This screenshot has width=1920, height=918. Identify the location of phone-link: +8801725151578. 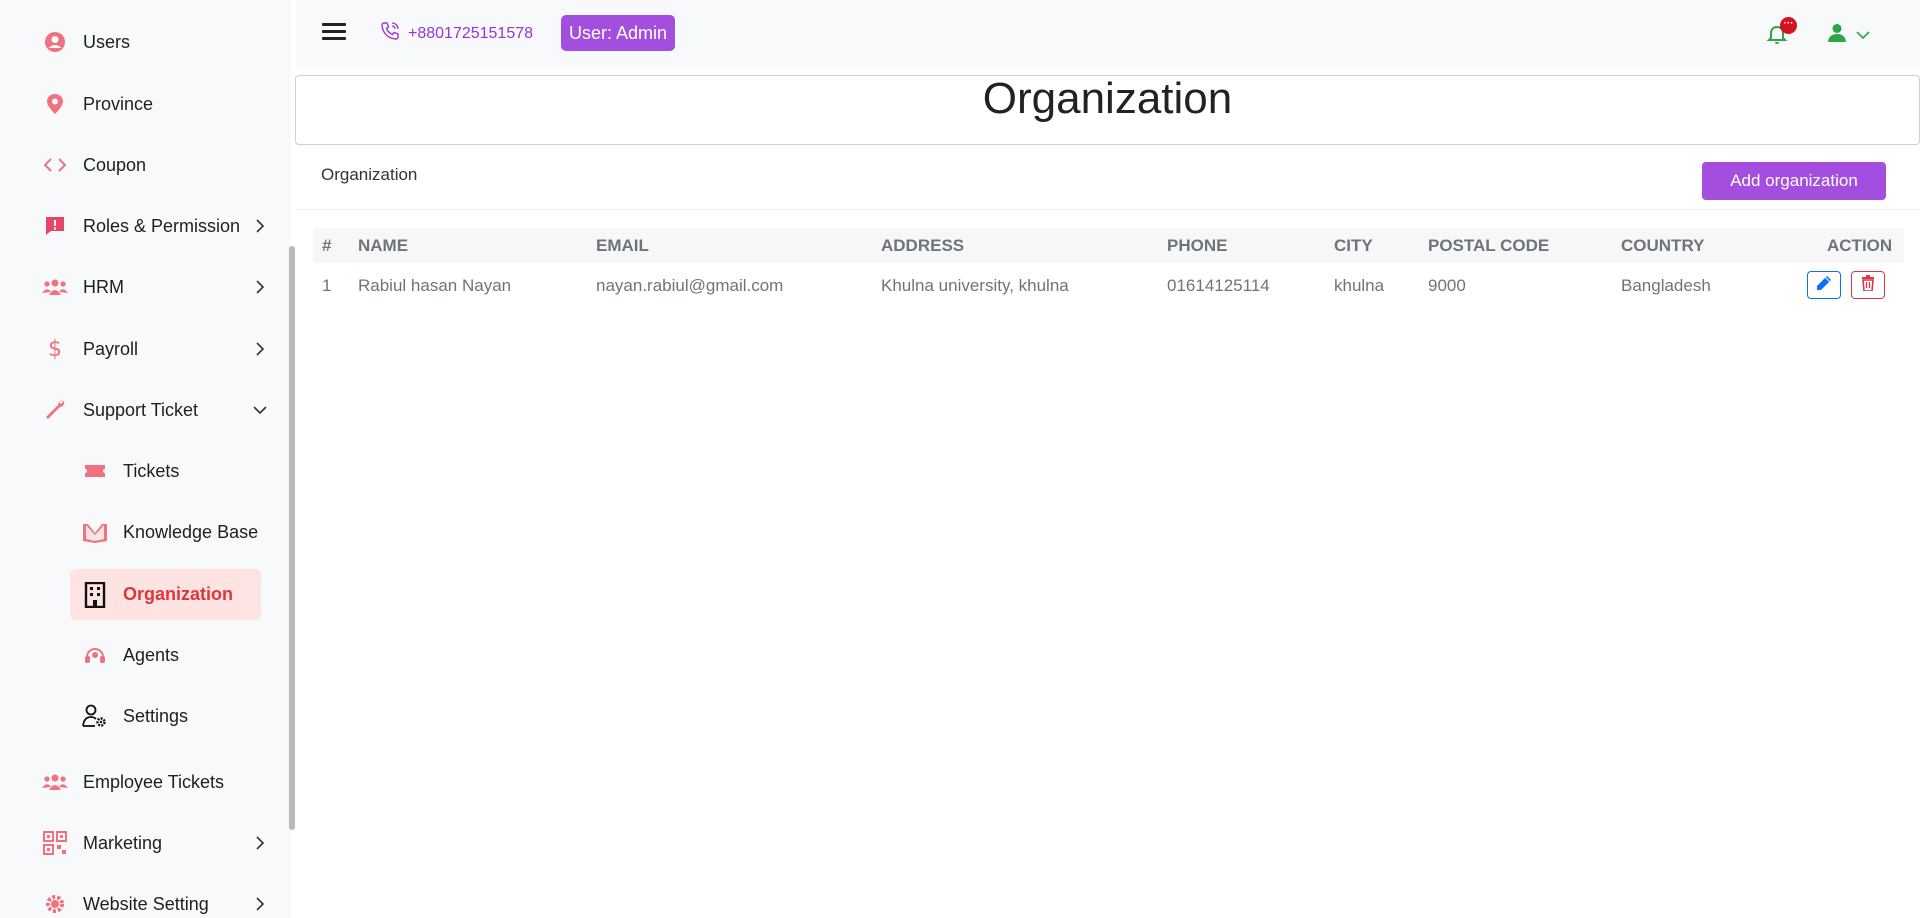
(456, 33).